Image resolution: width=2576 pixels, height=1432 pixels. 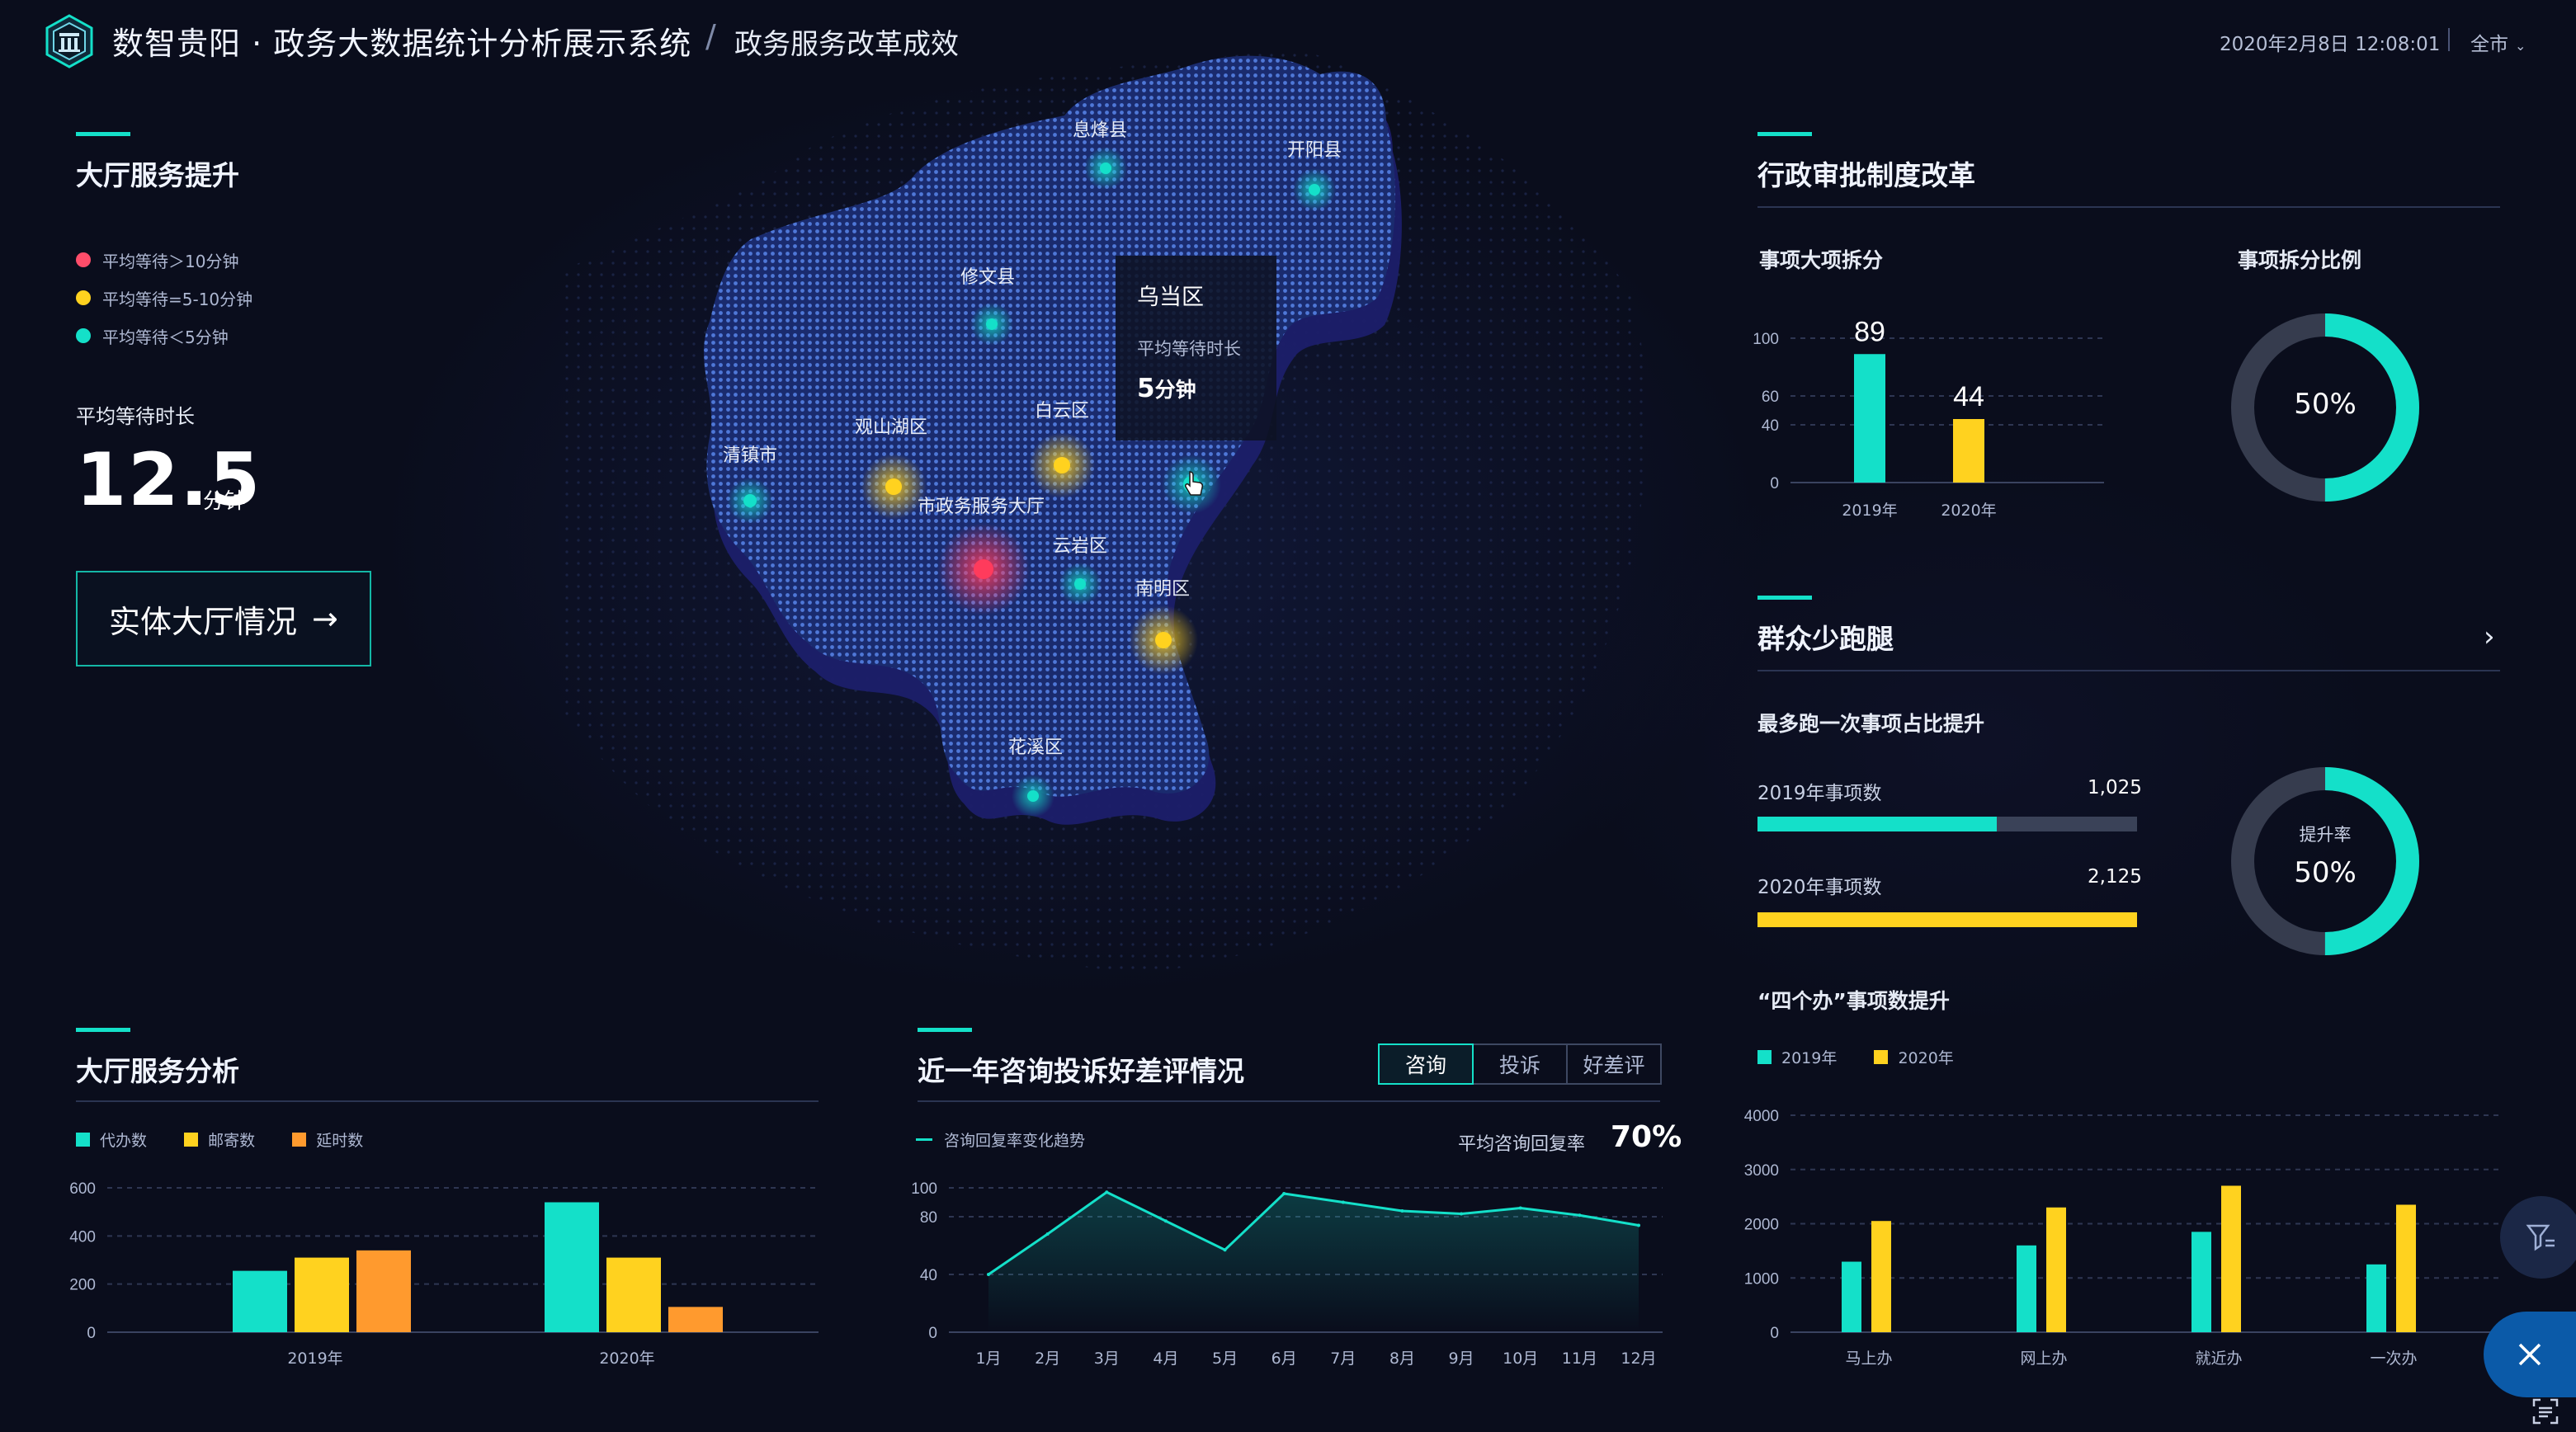 What do you see at coordinates (2449, 39) in the screenshot?
I see `header-divider` at bounding box center [2449, 39].